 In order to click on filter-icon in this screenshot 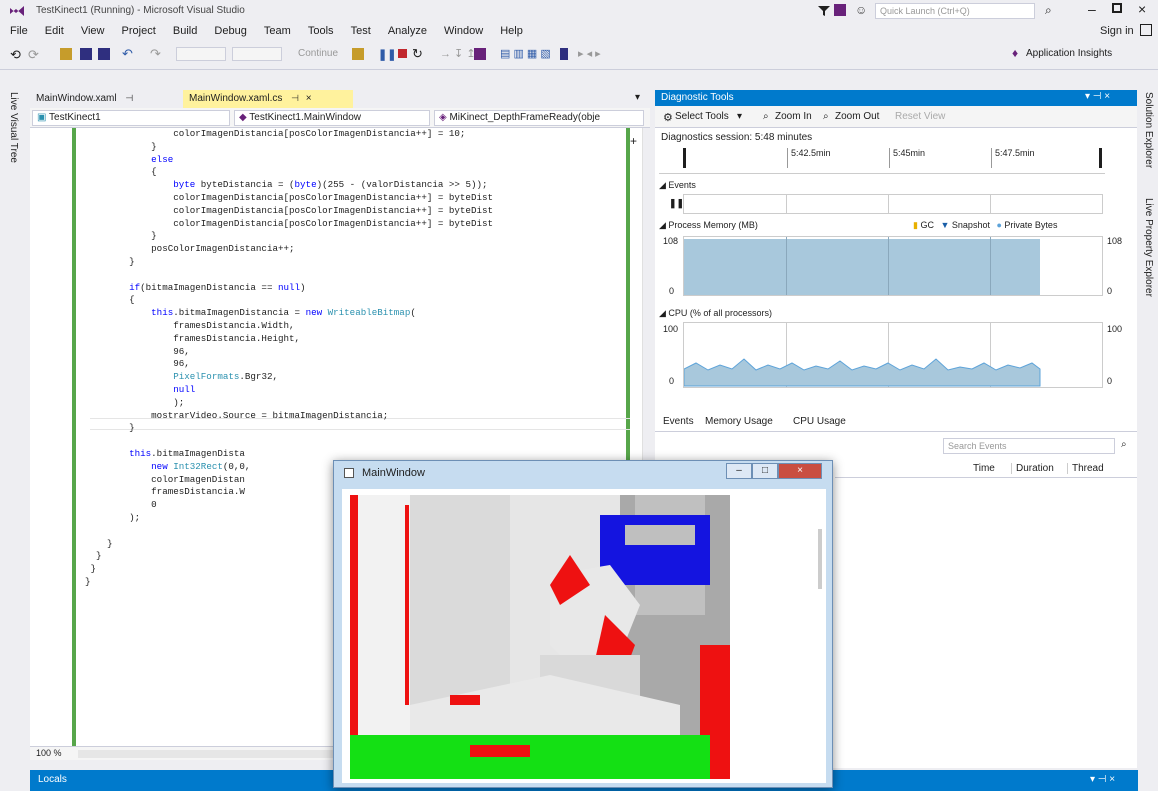, I will do `click(824, 11)`.